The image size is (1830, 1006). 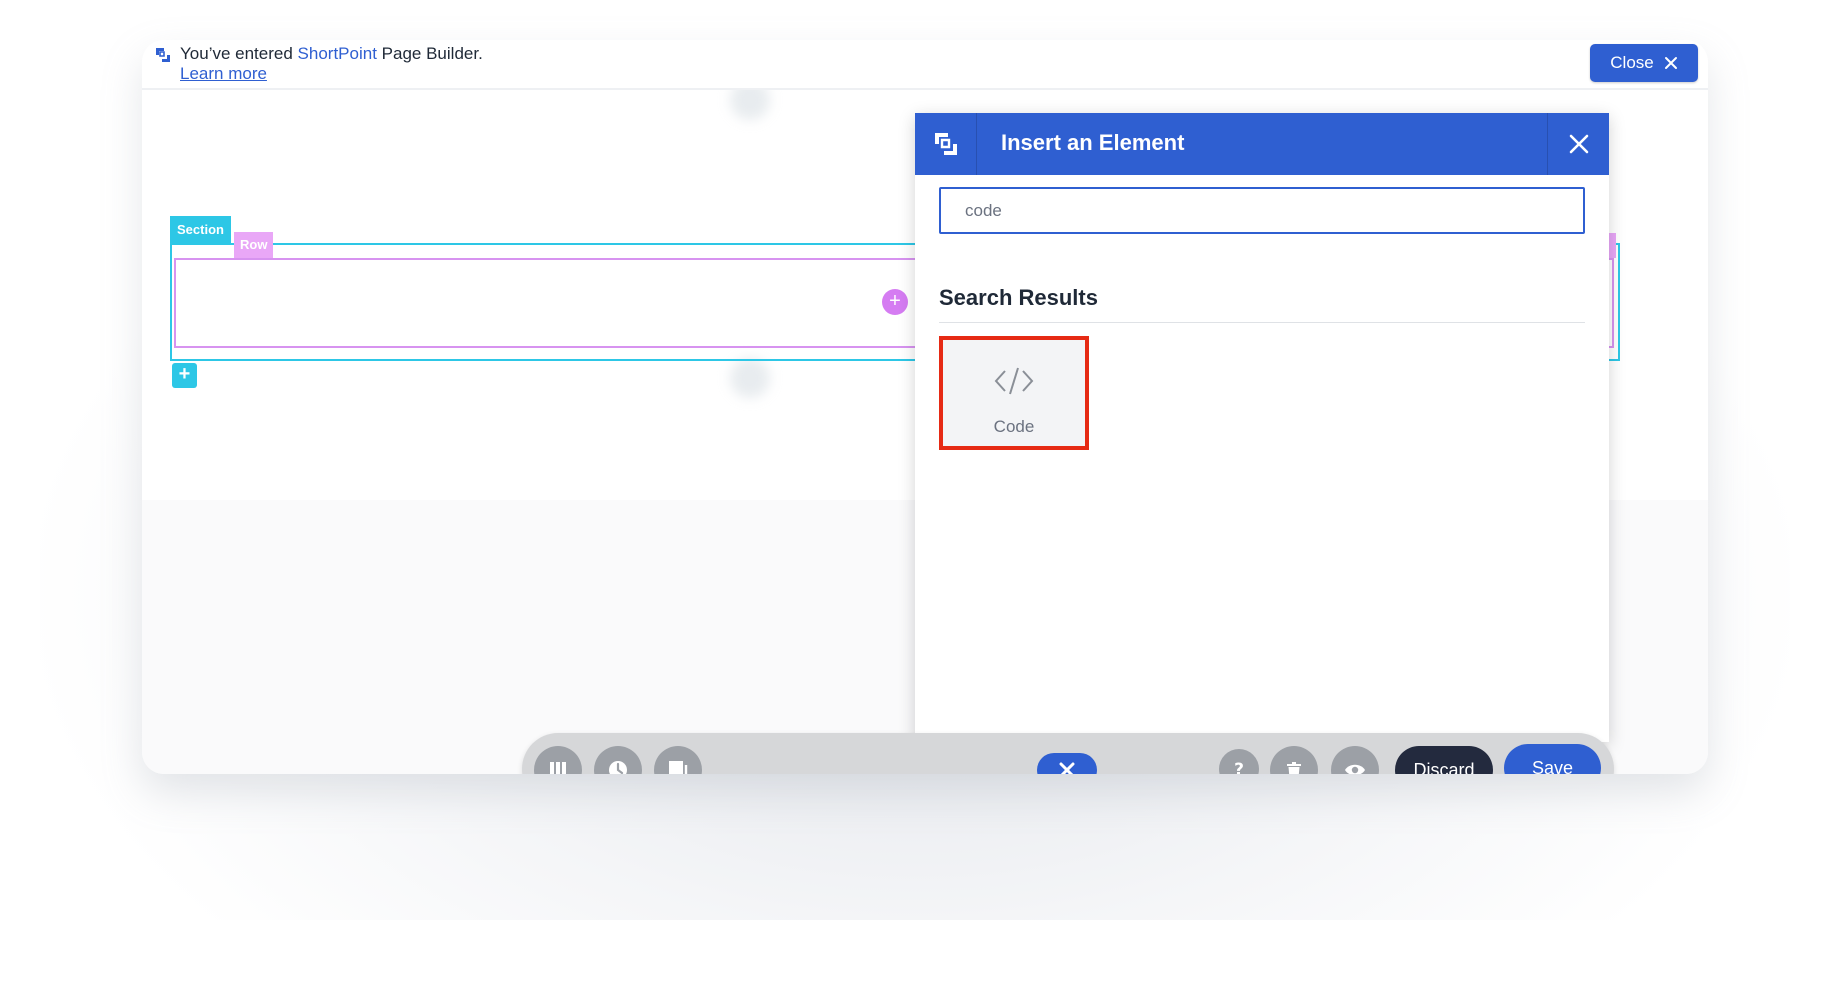 What do you see at coordinates (895, 302) in the screenshot?
I see `add-element-button: +` at bounding box center [895, 302].